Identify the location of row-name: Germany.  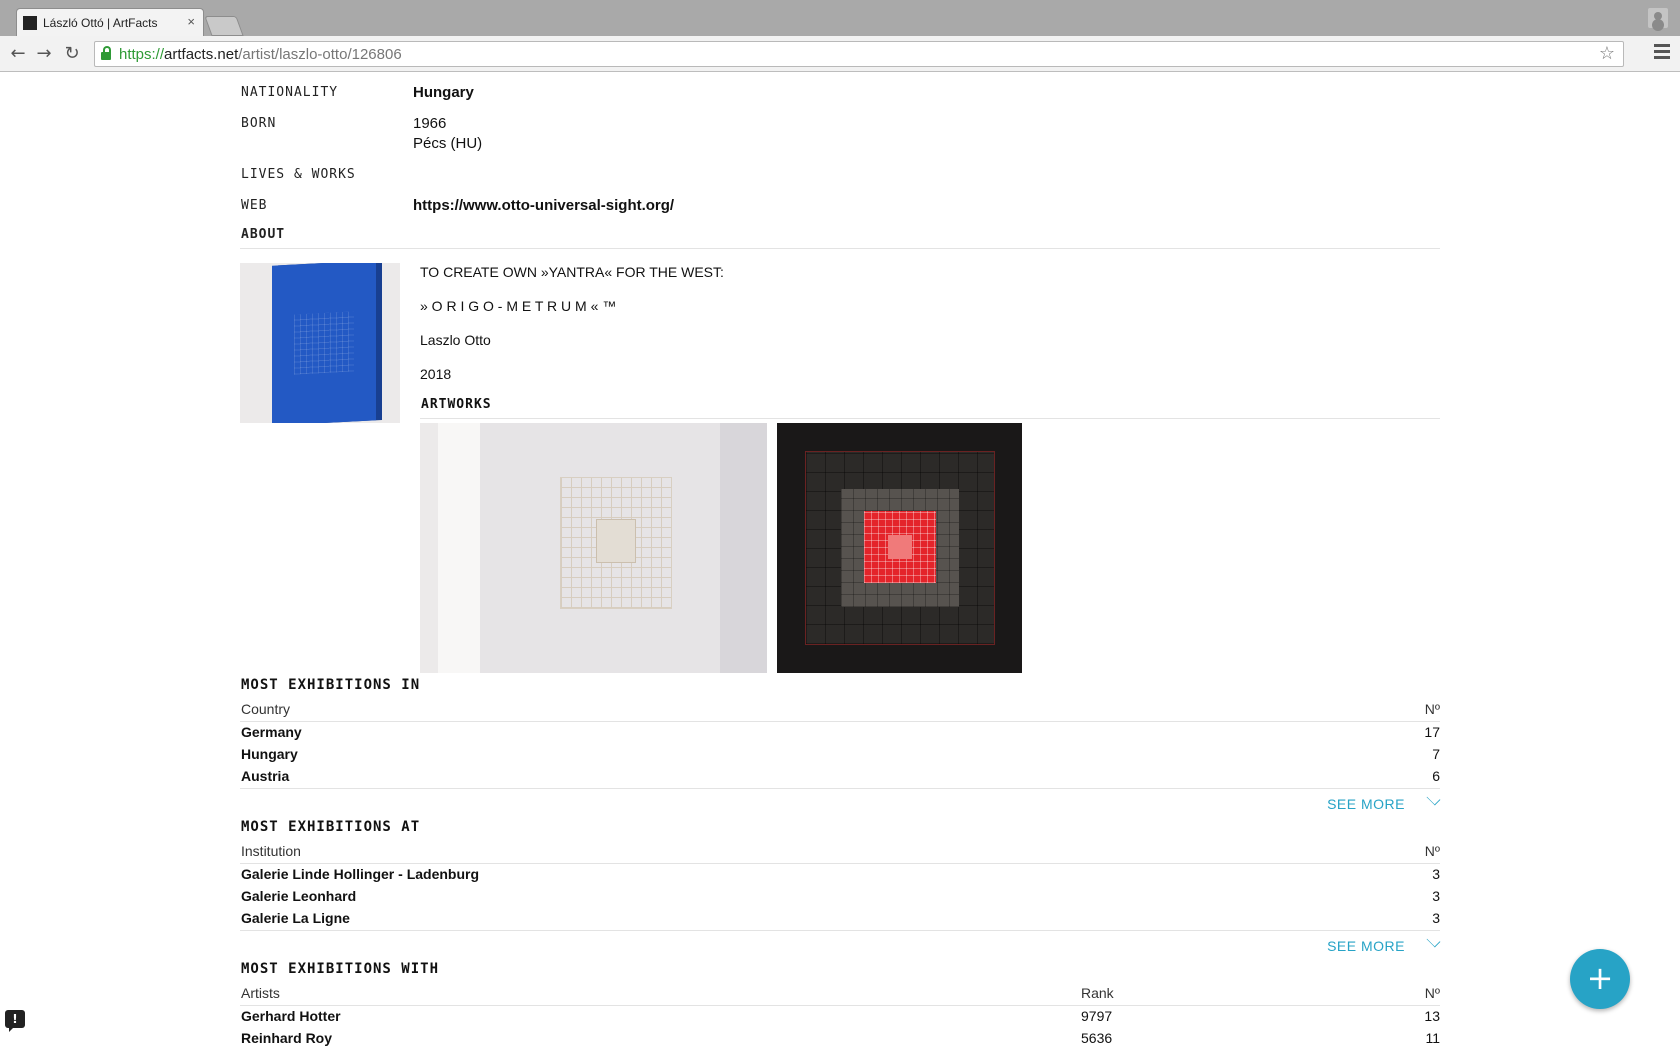
(271, 732).